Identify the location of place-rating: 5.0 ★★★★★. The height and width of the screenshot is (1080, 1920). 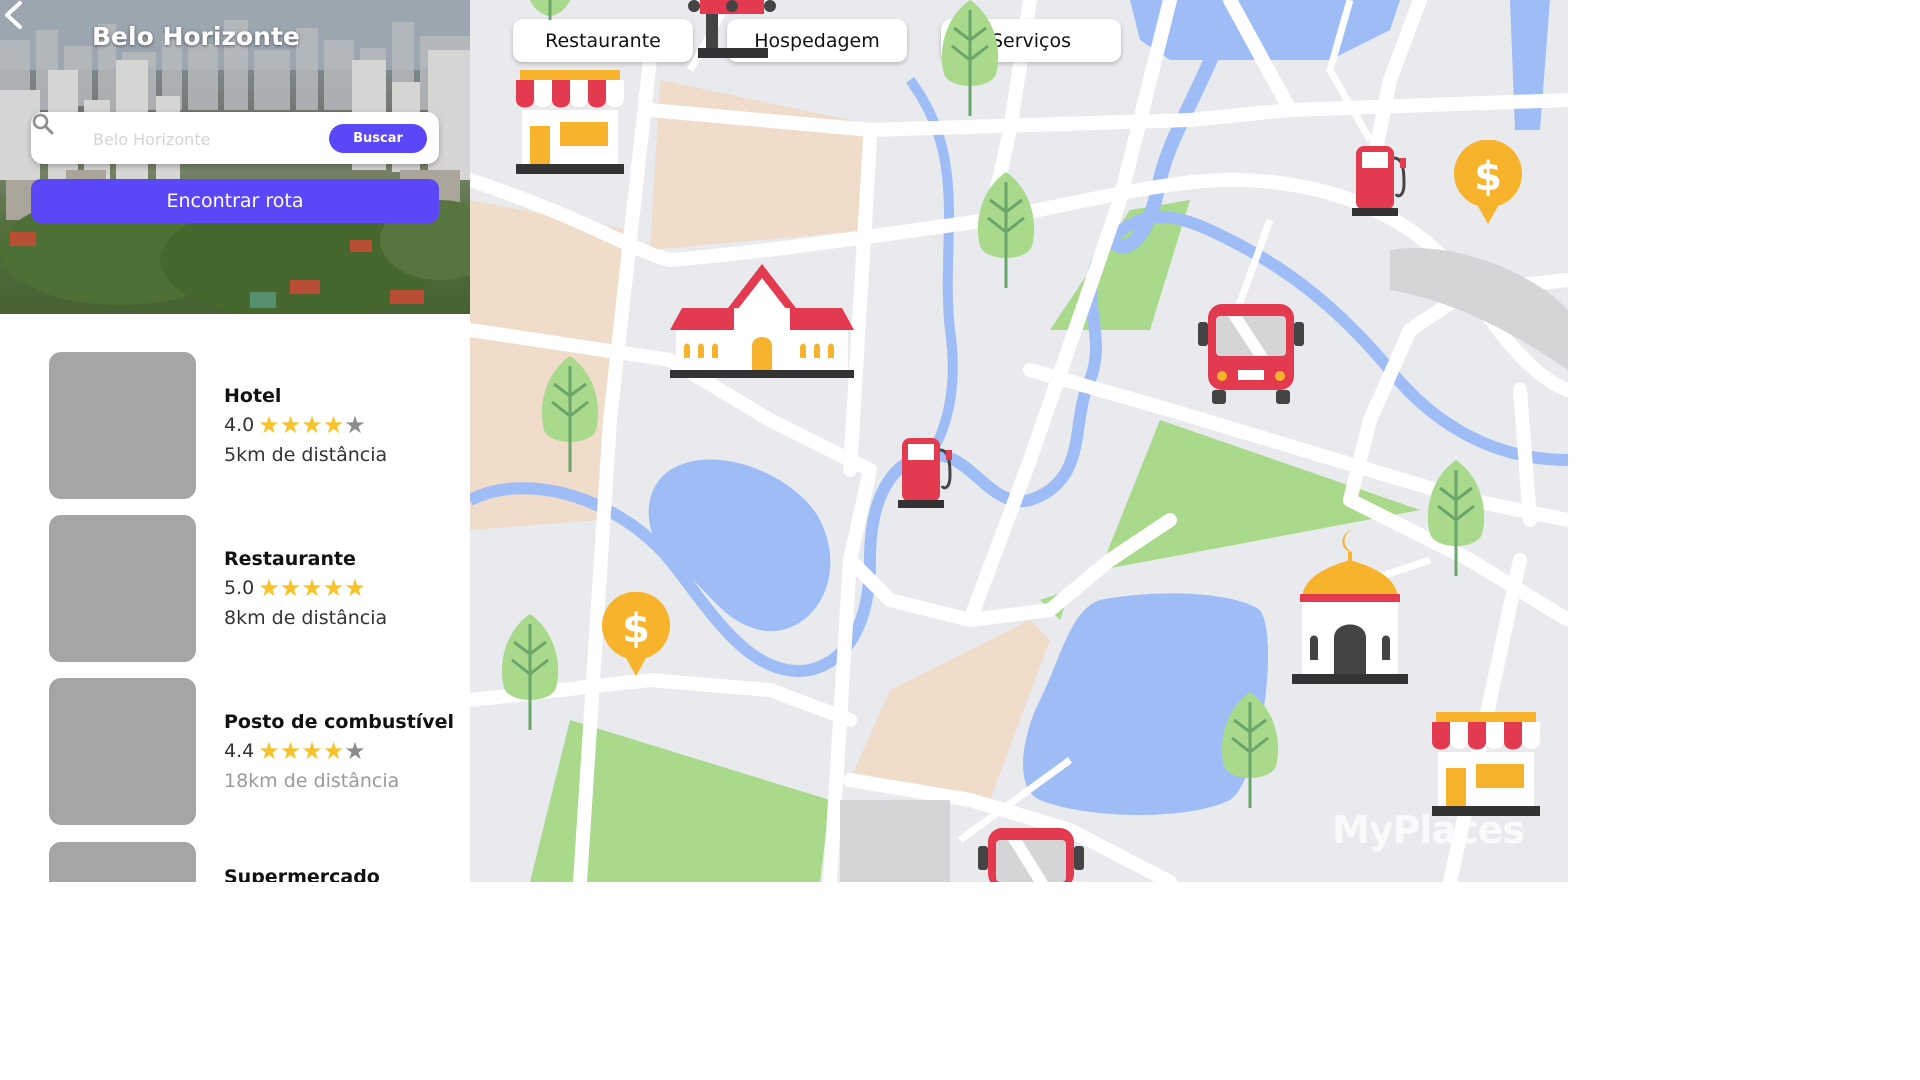
(295, 588).